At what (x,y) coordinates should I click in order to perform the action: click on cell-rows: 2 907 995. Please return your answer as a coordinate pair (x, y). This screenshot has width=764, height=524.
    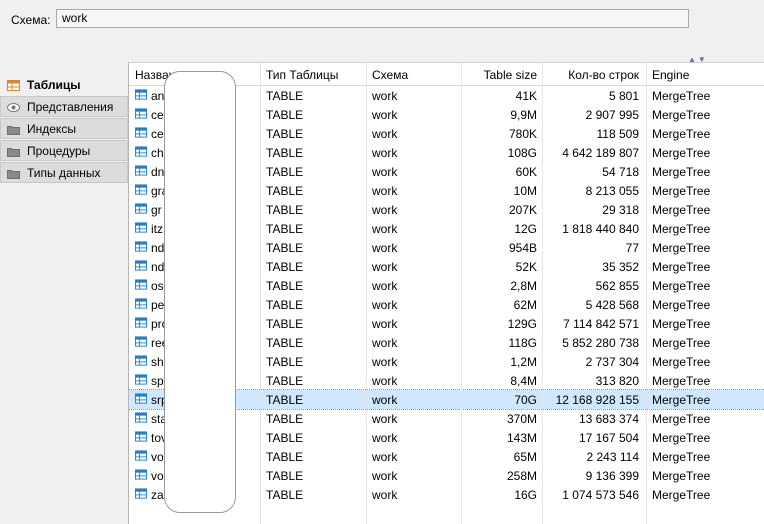
    Looking at the image, I should click on (612, 115).